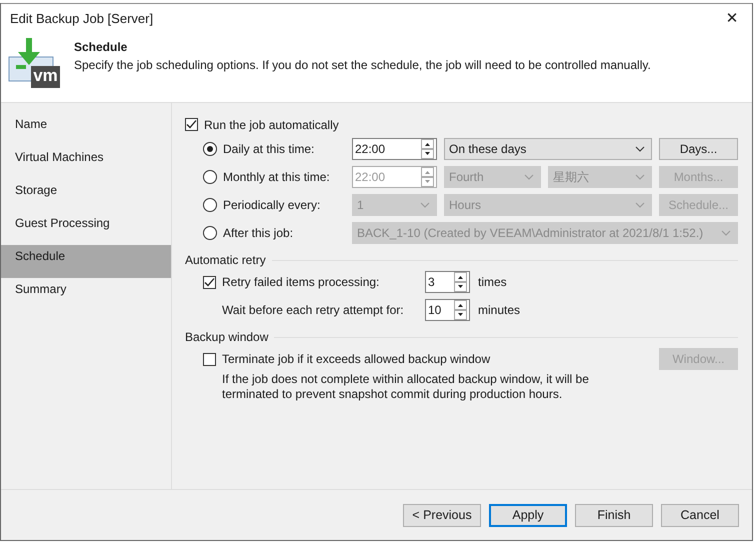  What do you see at coordinates (356, 359) in the screenshot?
I see `checkbox-label: Terminate job if it exceeds allowed backup window` at bounding box center [356, 359].